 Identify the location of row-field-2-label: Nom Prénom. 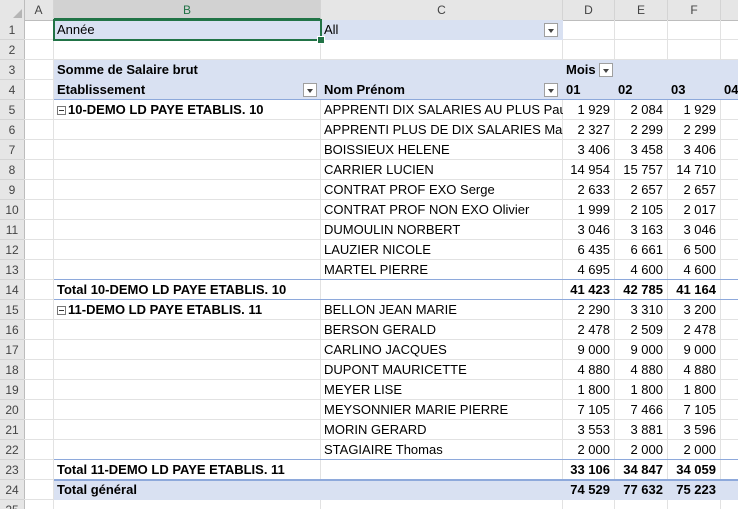
(364, 89).